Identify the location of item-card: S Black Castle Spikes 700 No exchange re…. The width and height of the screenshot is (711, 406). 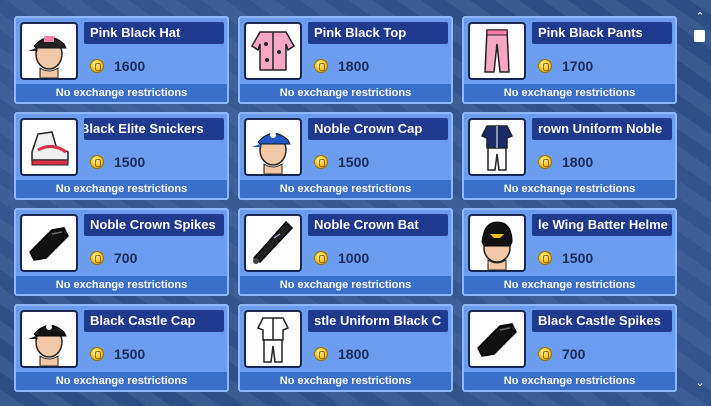
(569, 348).